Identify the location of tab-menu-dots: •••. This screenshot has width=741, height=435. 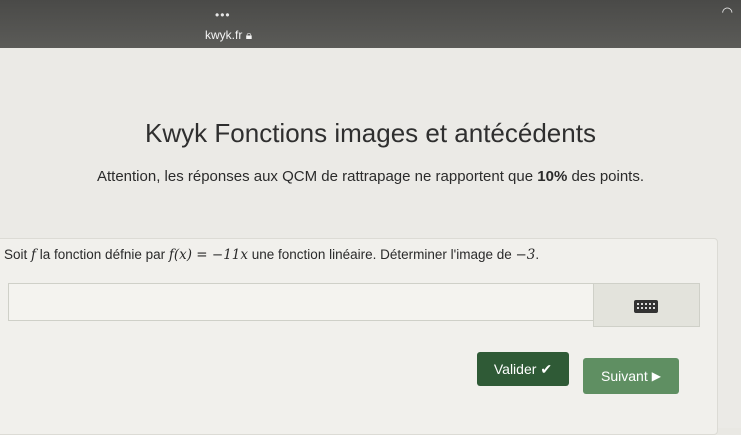
(223, 15).